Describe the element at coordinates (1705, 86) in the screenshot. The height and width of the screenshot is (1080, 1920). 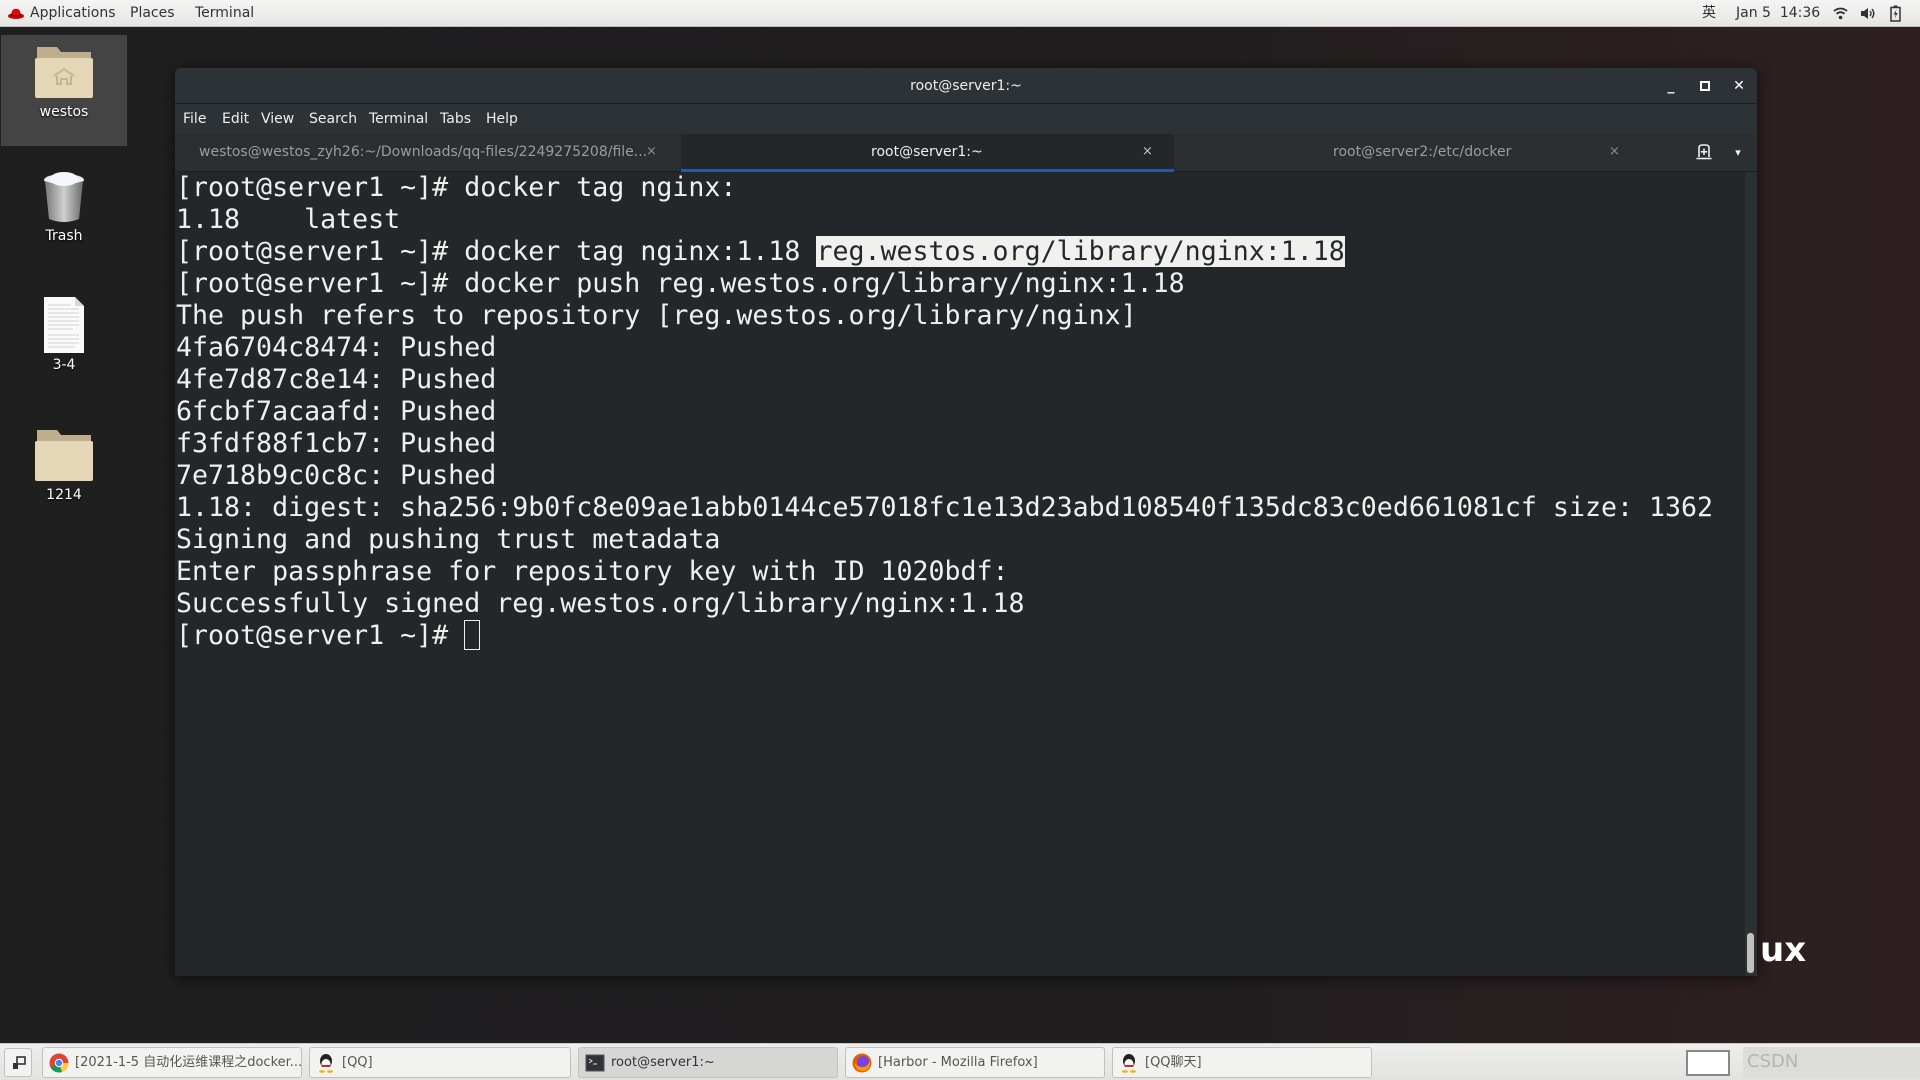
I see `maximize-button` at that location.